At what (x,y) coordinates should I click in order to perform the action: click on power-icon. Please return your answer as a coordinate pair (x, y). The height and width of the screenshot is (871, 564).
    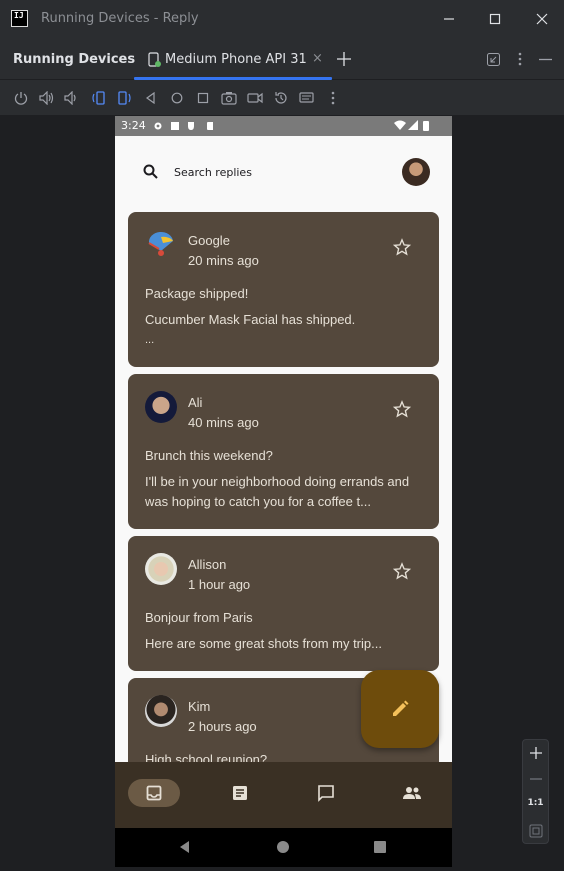
    Looking at the image, I should click on (21, 98).